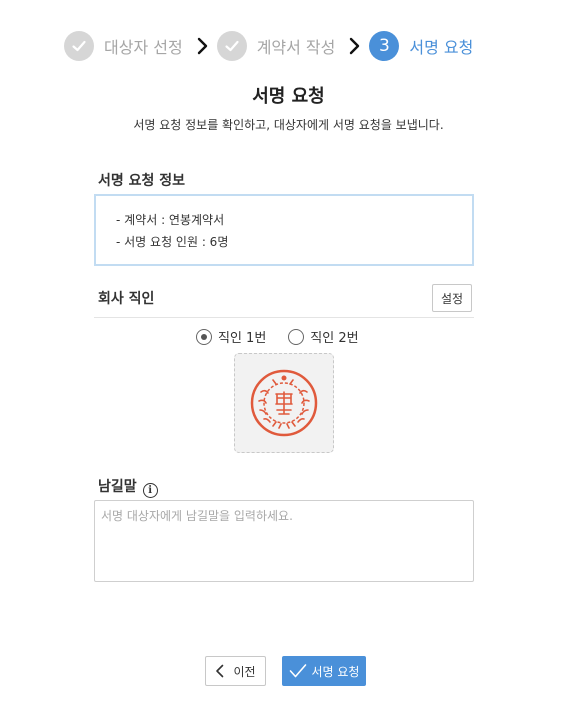 The image size is (577, 724). Describe the element at coordinates (150, 490) in the screenshot. I see `info-icon: i` at that location.